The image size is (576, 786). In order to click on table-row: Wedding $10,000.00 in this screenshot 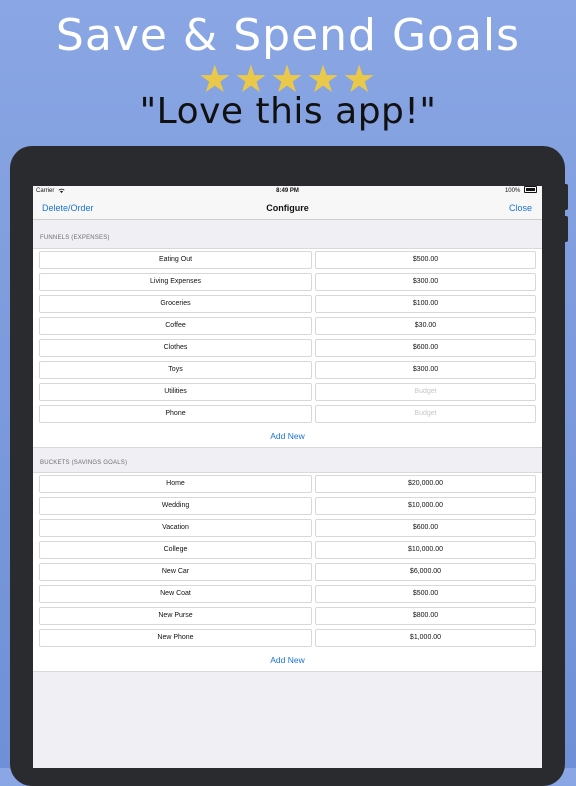, I will do `click(287, 506)`.